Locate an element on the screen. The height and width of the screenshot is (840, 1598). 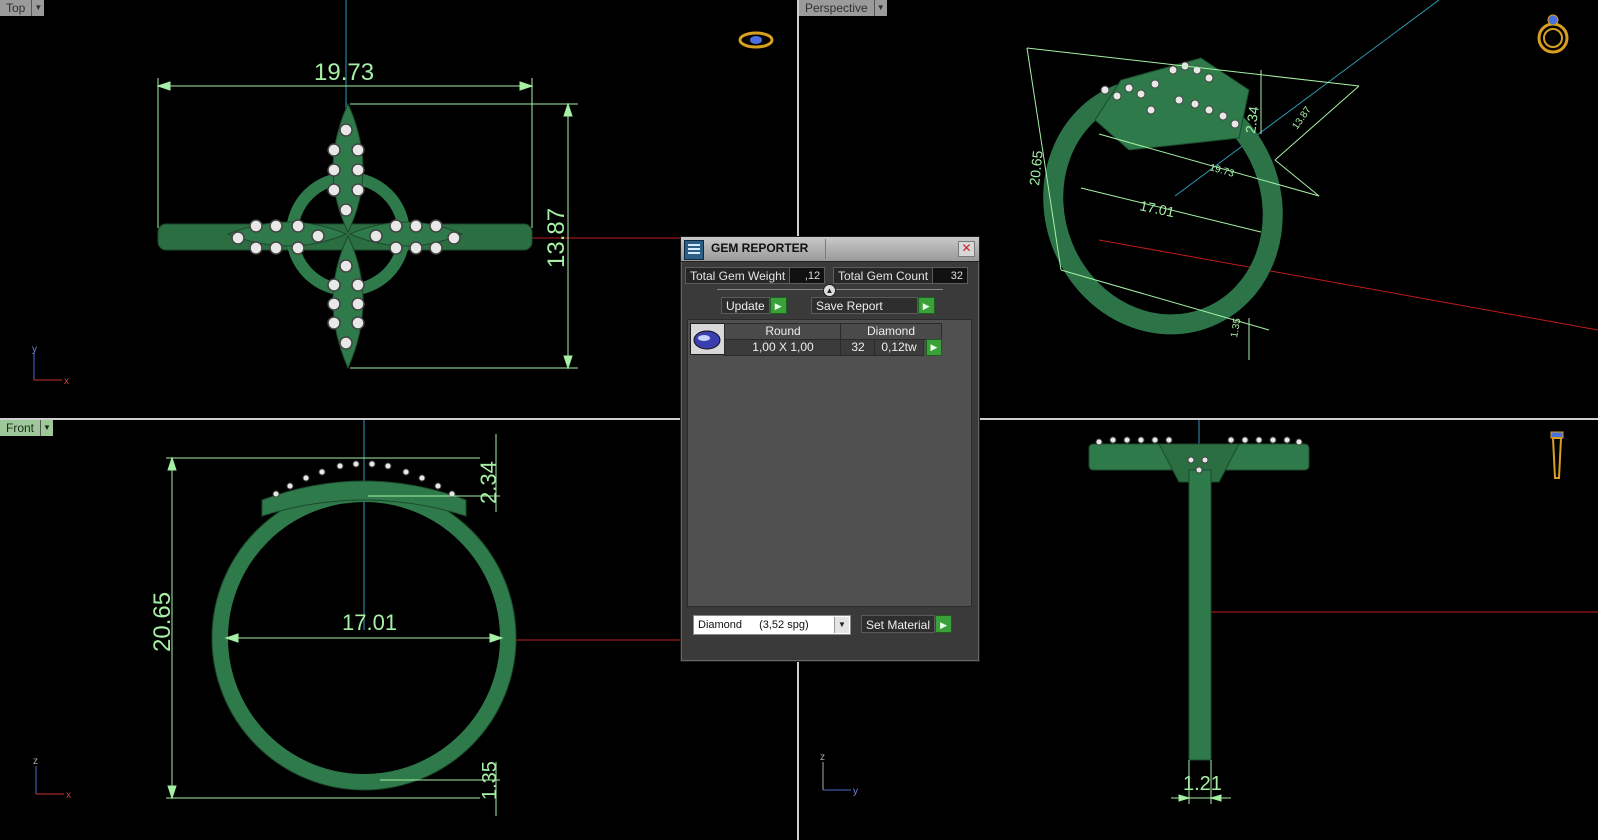
set-material-button: Set Material ▶ is located at coordinates (907, 624).